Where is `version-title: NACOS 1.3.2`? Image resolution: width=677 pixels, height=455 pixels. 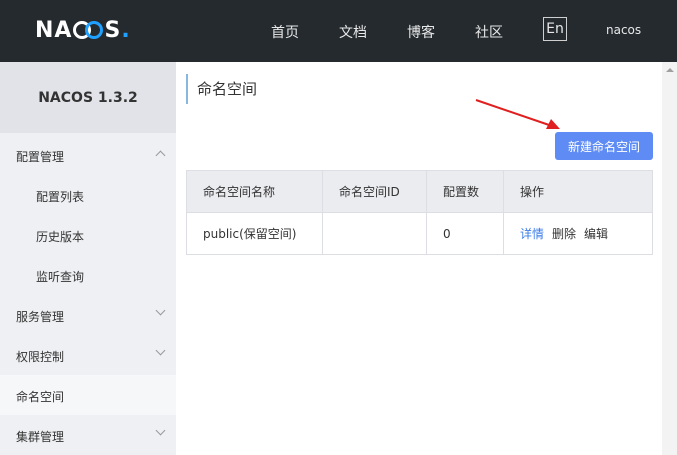 version-title: NACOS 1.3.2 is located at coordinates (88, 97).